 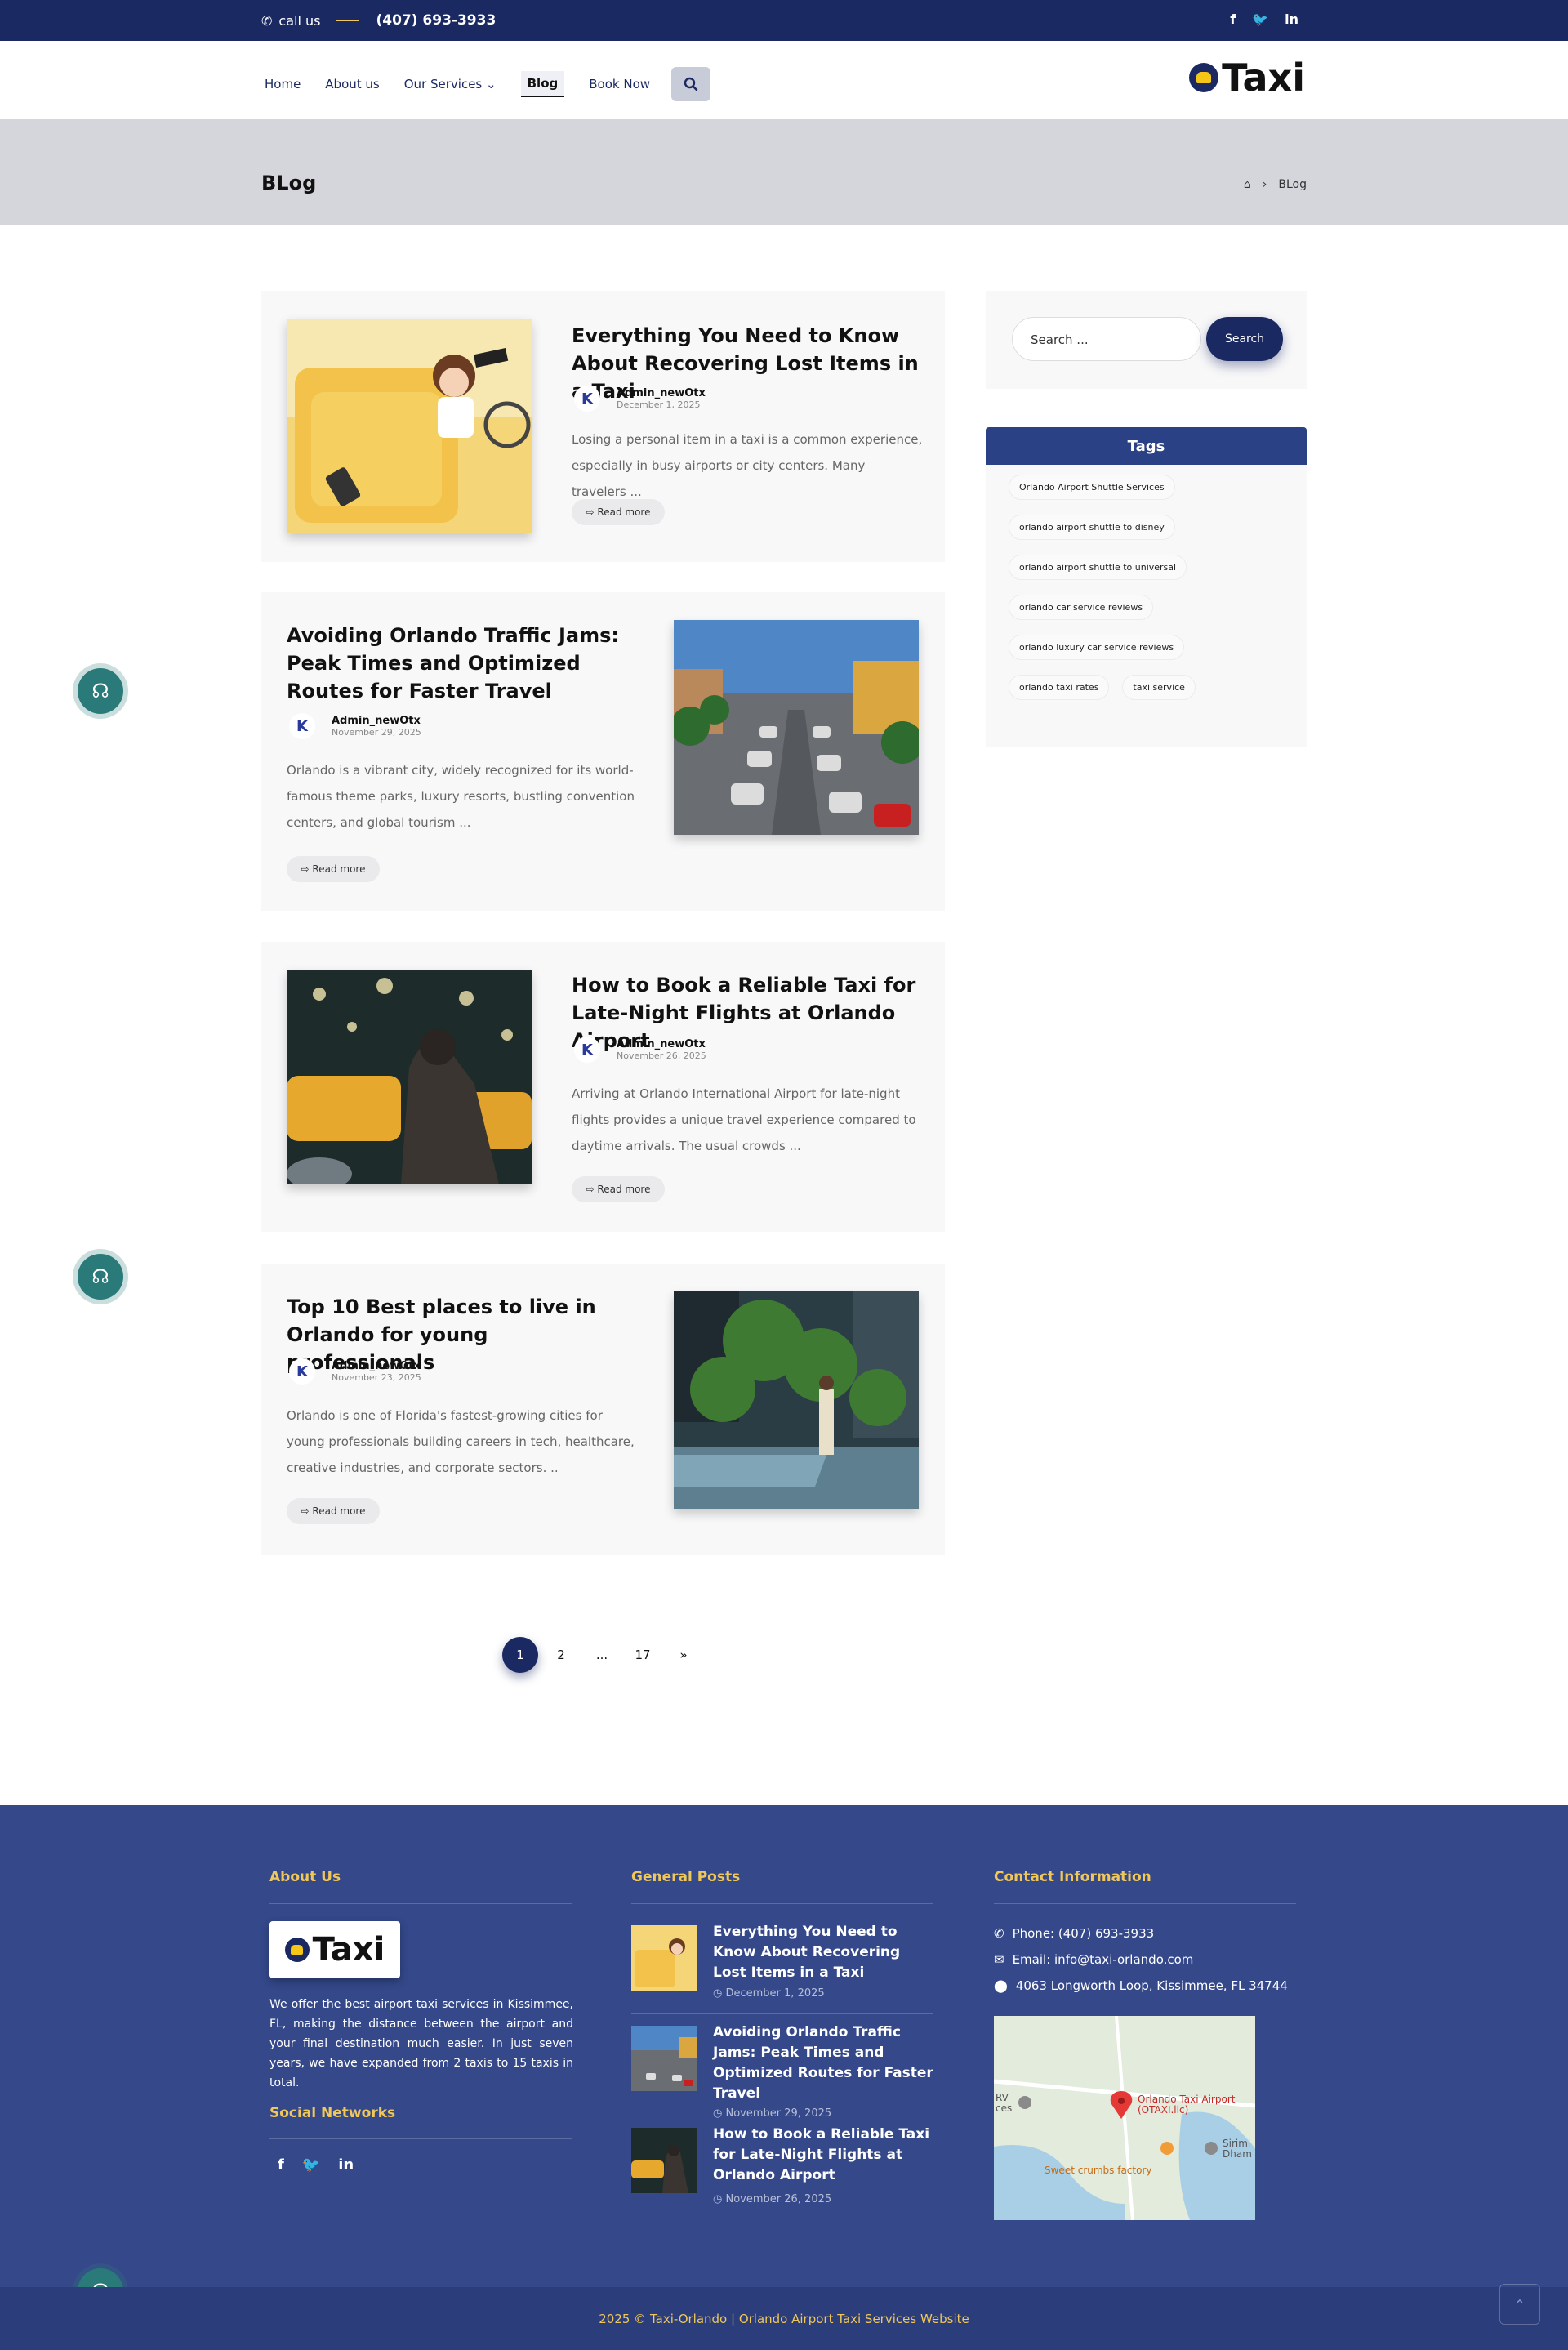 What do you see at coordinates (299, 20) in the screenshot?
I see `call-us-label: call us` at bounding box center [299, 20].